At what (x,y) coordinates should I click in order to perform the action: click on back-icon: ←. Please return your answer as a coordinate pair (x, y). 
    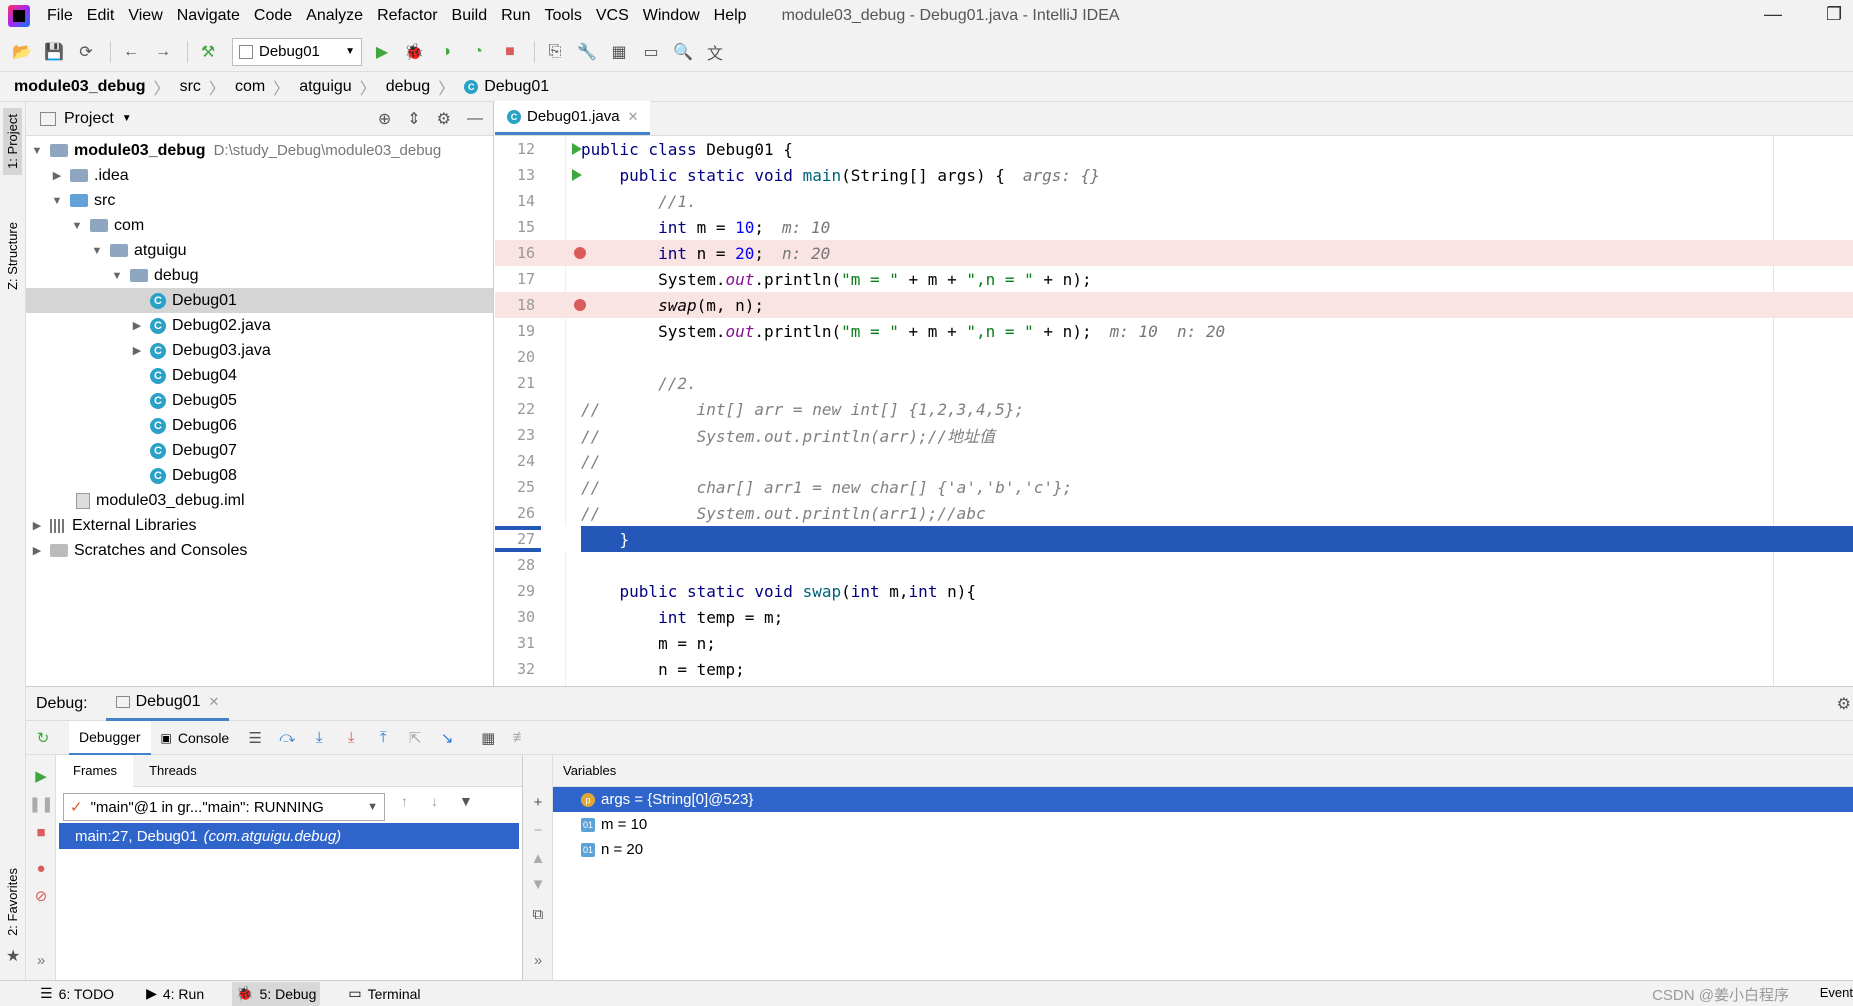
    Looking at the image, I should click on (131, 52).